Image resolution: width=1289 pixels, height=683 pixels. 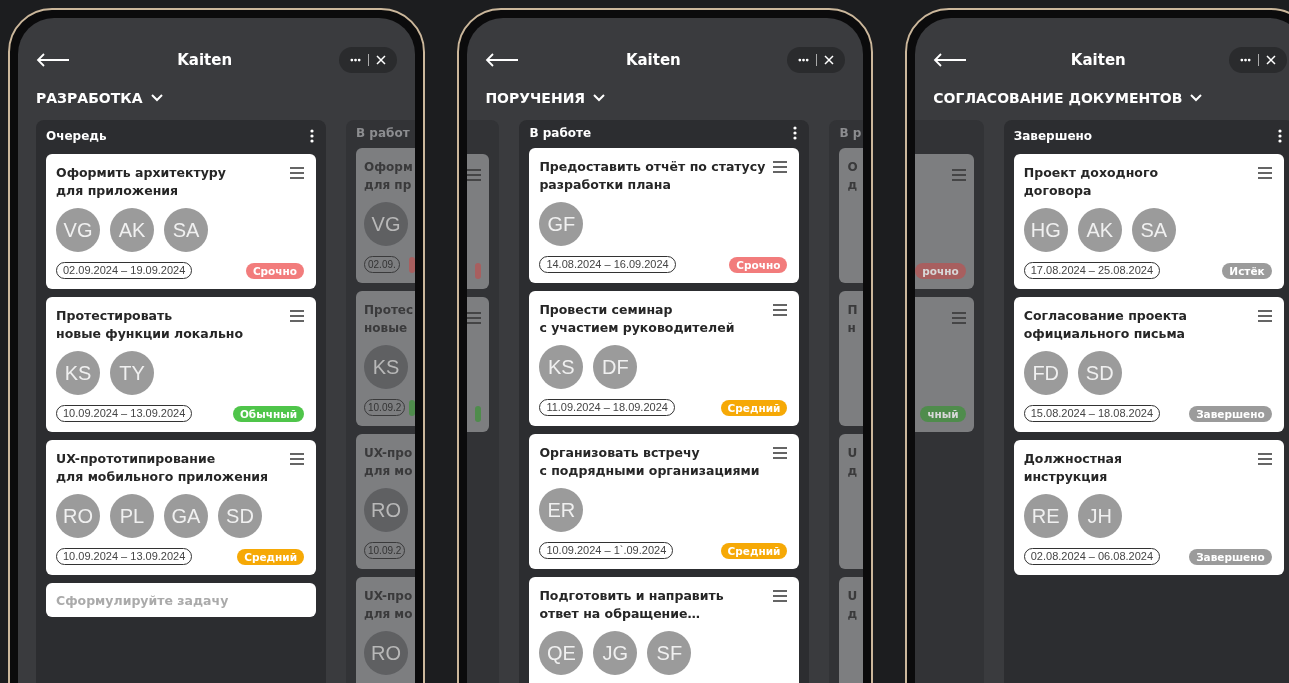 I want to click on task-card: Протестировать новые функции локально KS TY 10.09.2024 – 13.09.2024 Обычный, so click(x=181, y=364).